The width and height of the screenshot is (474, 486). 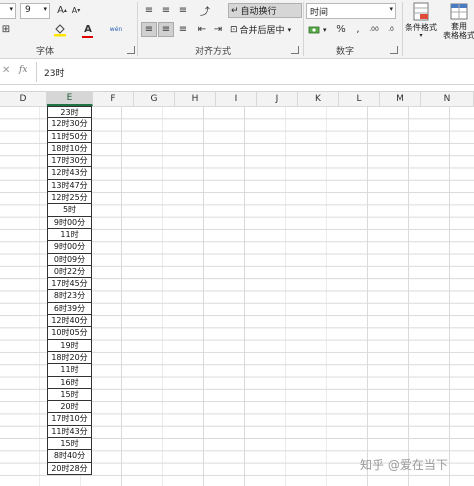 I want to click on number-group-label: 数字, so click(x=345, y=52).